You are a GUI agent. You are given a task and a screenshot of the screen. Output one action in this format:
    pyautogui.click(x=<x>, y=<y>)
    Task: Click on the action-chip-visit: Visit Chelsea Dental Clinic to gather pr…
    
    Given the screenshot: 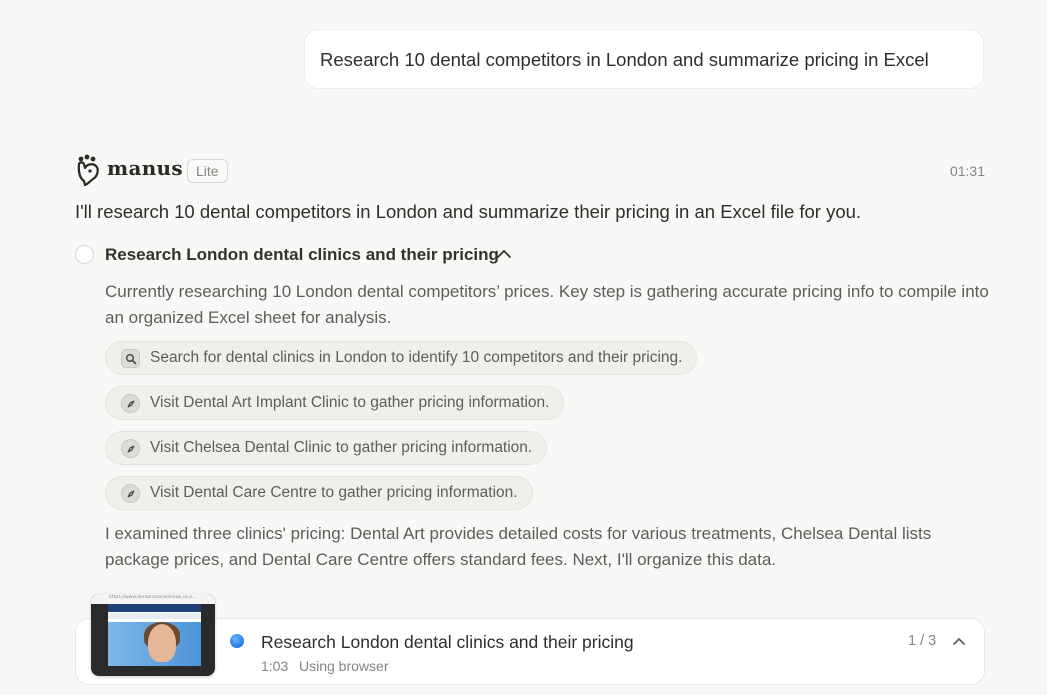 What is the action you would take?
    pyautogui.click(x=326, y=448)
    